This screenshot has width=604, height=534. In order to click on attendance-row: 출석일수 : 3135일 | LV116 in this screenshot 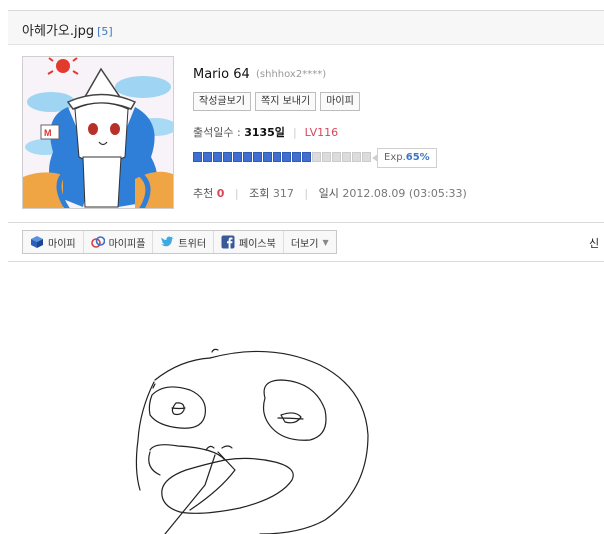, I will do `click(265, 132)`.